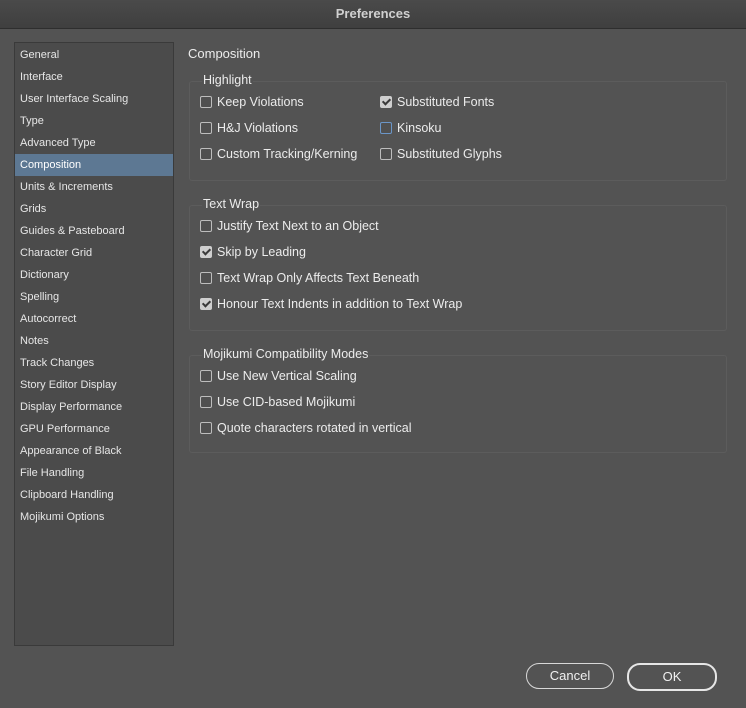 Image resolution: width=746 pixels, height=708 pixels. What do you see at coordinates (286, 354) in the screenshot?
I see `mojikumi-compatibility-group-title: Mojikumi Compatibility Modes` at bounding box center [286, 354].